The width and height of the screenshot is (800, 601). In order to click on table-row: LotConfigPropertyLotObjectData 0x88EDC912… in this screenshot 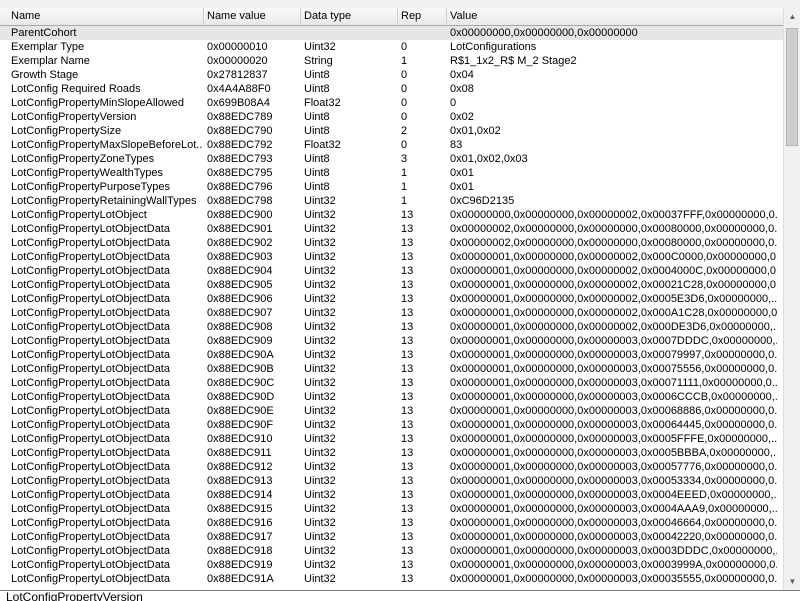, I will do `click(391, 467)`.